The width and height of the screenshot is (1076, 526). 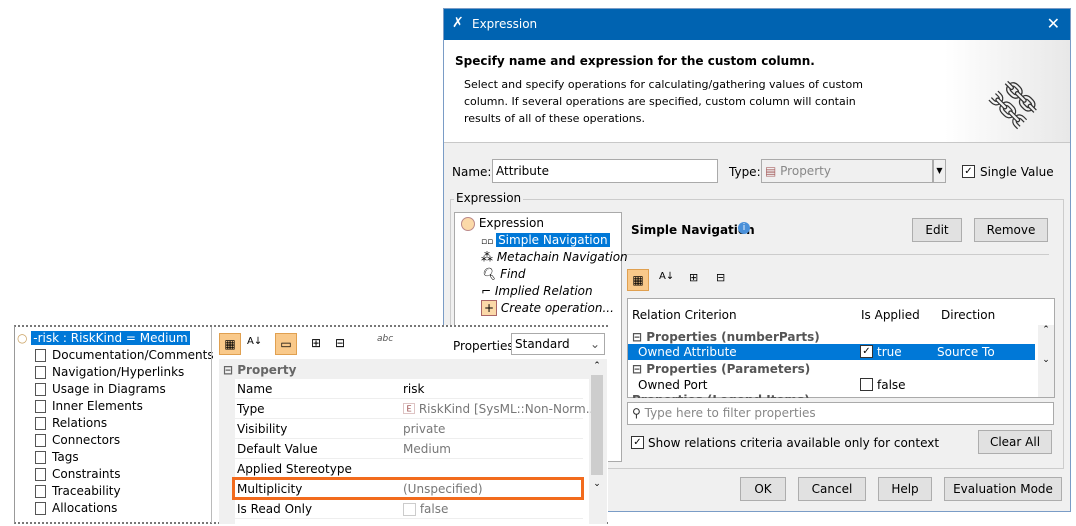 What do you see at coordinates (1053, 23) in the screenshot?
I see `close-button: ✕` at bounding box center [1053, 23].